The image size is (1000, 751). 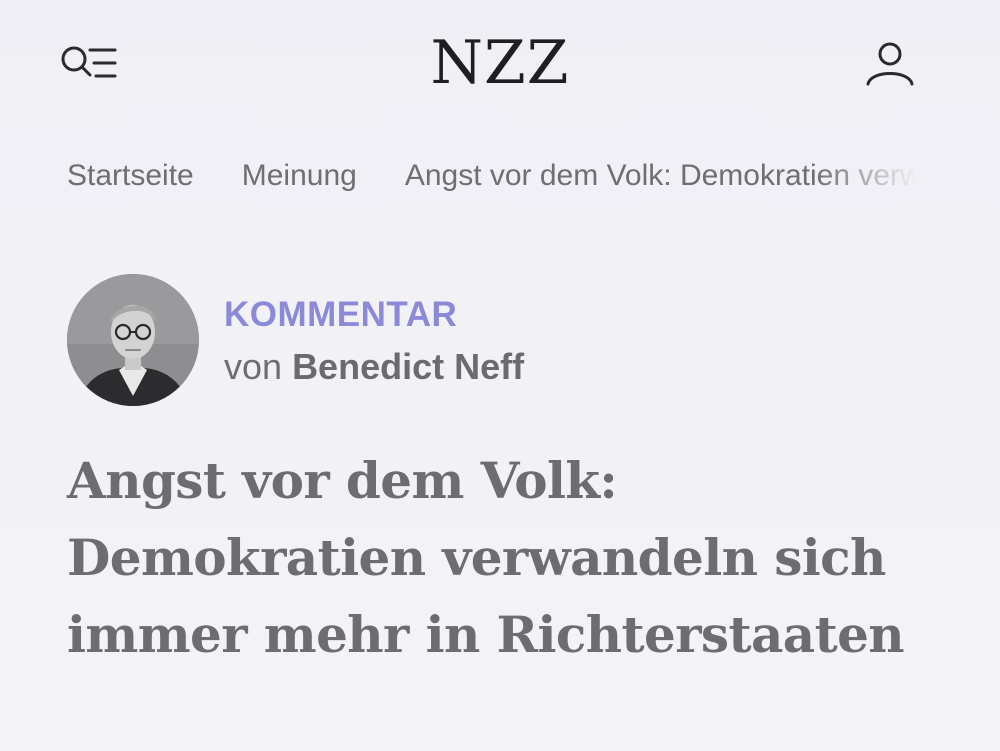 What do you see at coordinates (341, 314) in the screenshot?
I see `article-kicker: KOMMENTAR` at bounding box center [341, 314].